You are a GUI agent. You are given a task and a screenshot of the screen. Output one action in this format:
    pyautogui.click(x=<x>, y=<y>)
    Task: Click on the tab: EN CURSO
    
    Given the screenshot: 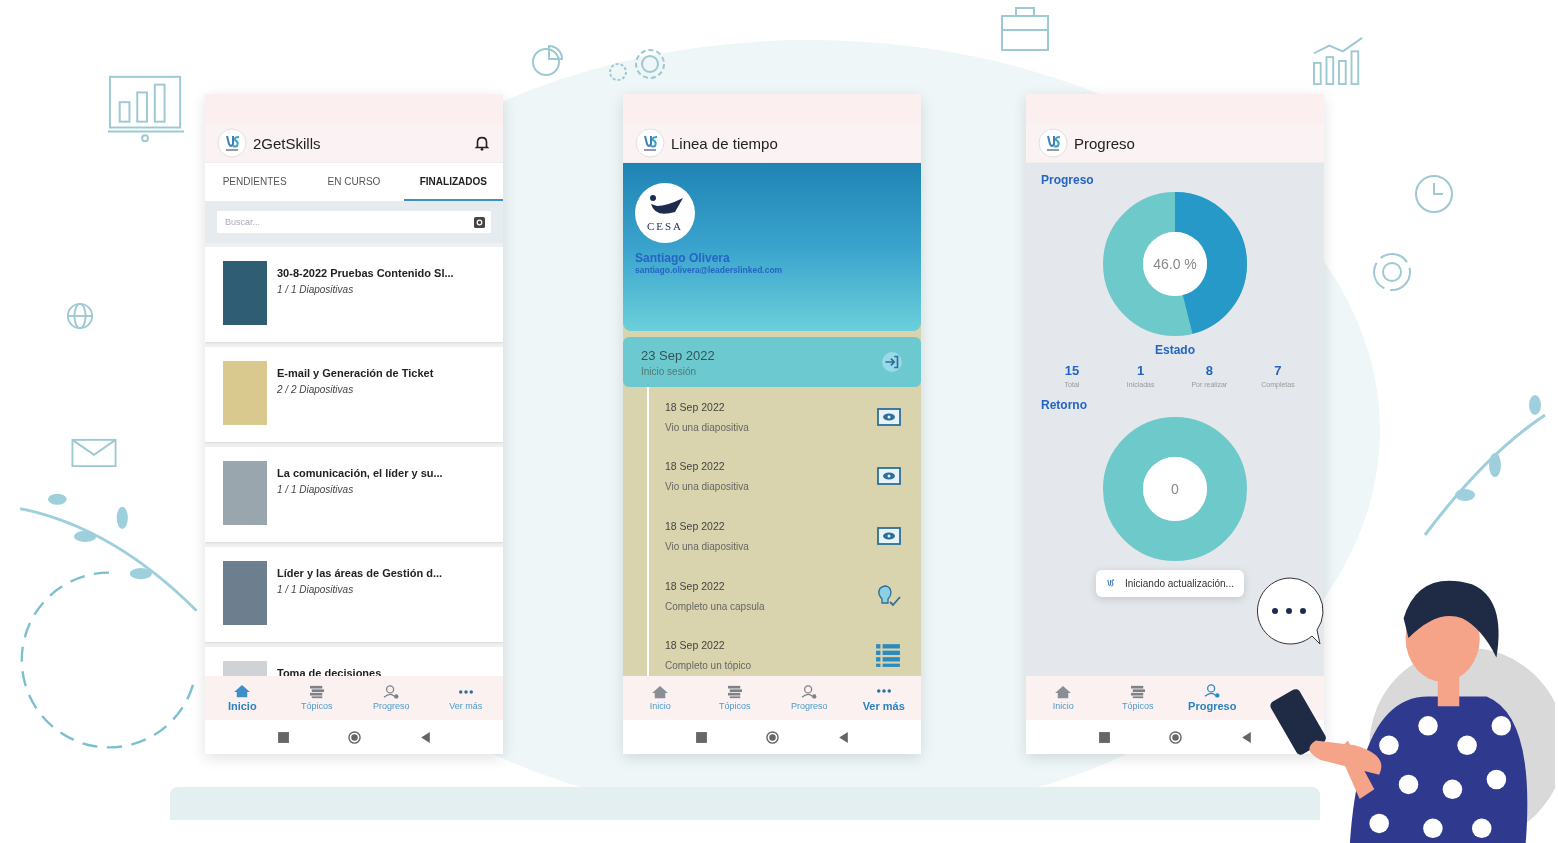 What is the action you would take?
    pyautogui.click(x=354, y=182)
    